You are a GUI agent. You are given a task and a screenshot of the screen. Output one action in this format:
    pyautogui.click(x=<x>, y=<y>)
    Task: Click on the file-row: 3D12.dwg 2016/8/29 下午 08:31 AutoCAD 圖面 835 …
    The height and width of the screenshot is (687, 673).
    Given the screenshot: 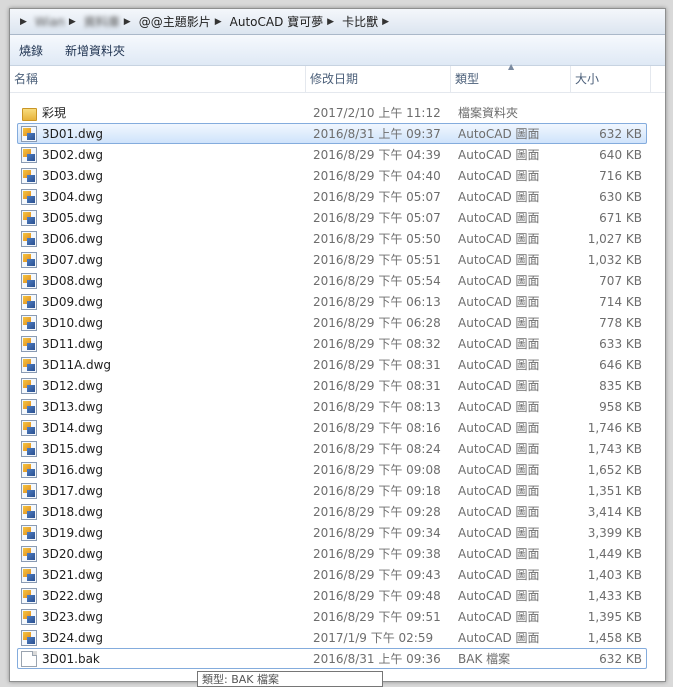 What is the action you would take?
    pyautogui.click(x=332, y=385)
    